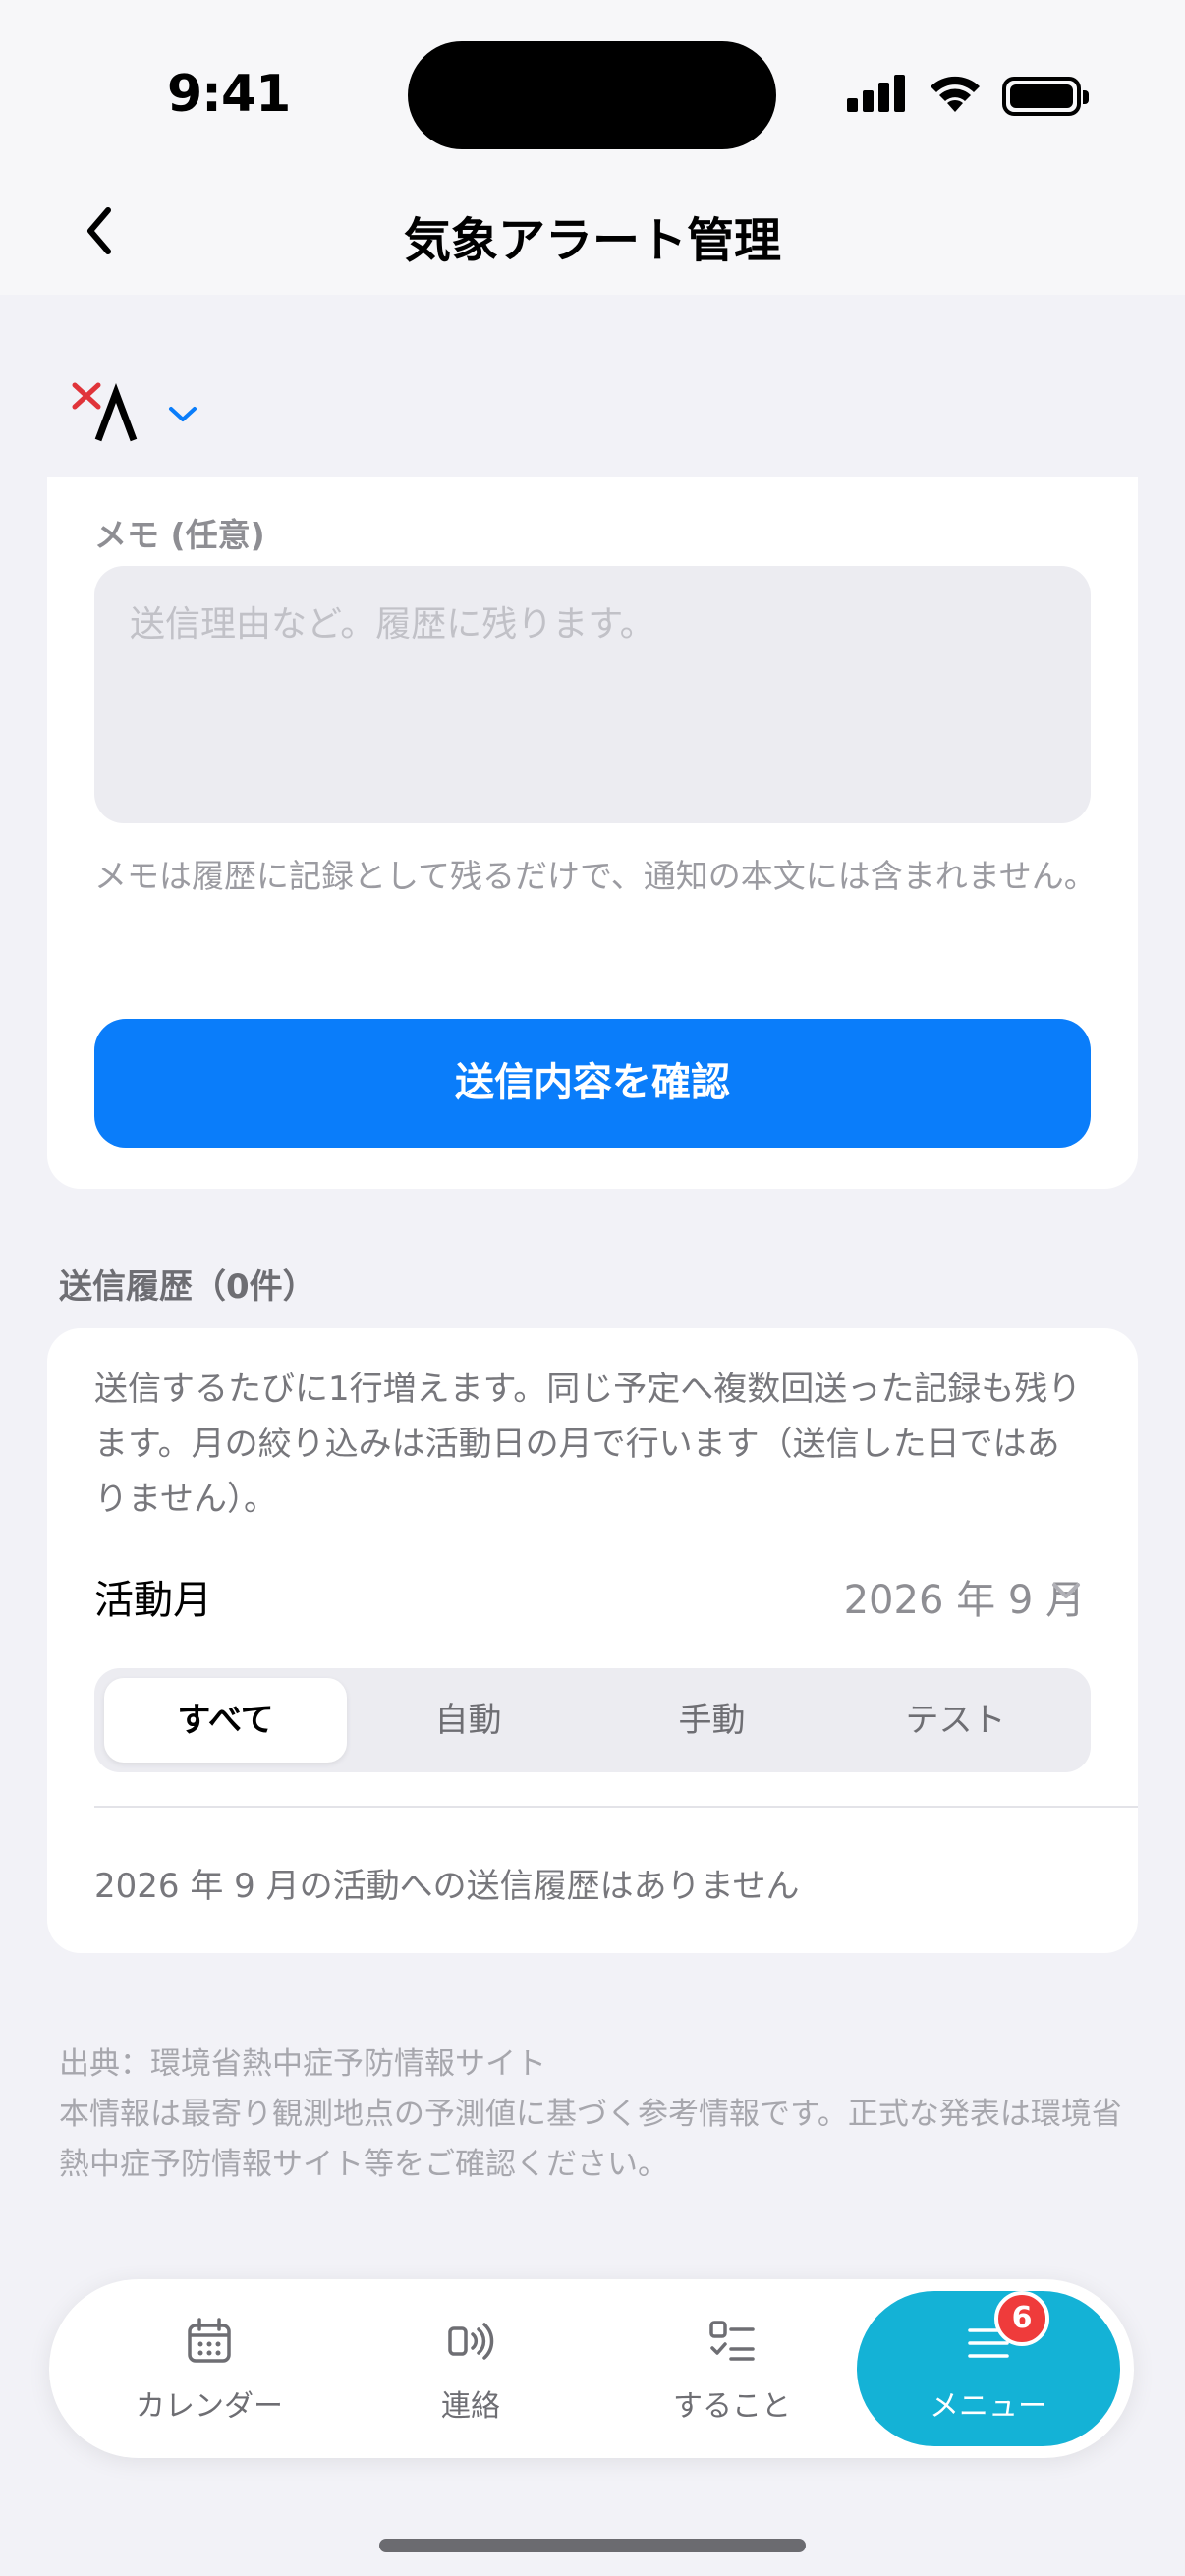  I want to click on divider, so click(616, 1807).